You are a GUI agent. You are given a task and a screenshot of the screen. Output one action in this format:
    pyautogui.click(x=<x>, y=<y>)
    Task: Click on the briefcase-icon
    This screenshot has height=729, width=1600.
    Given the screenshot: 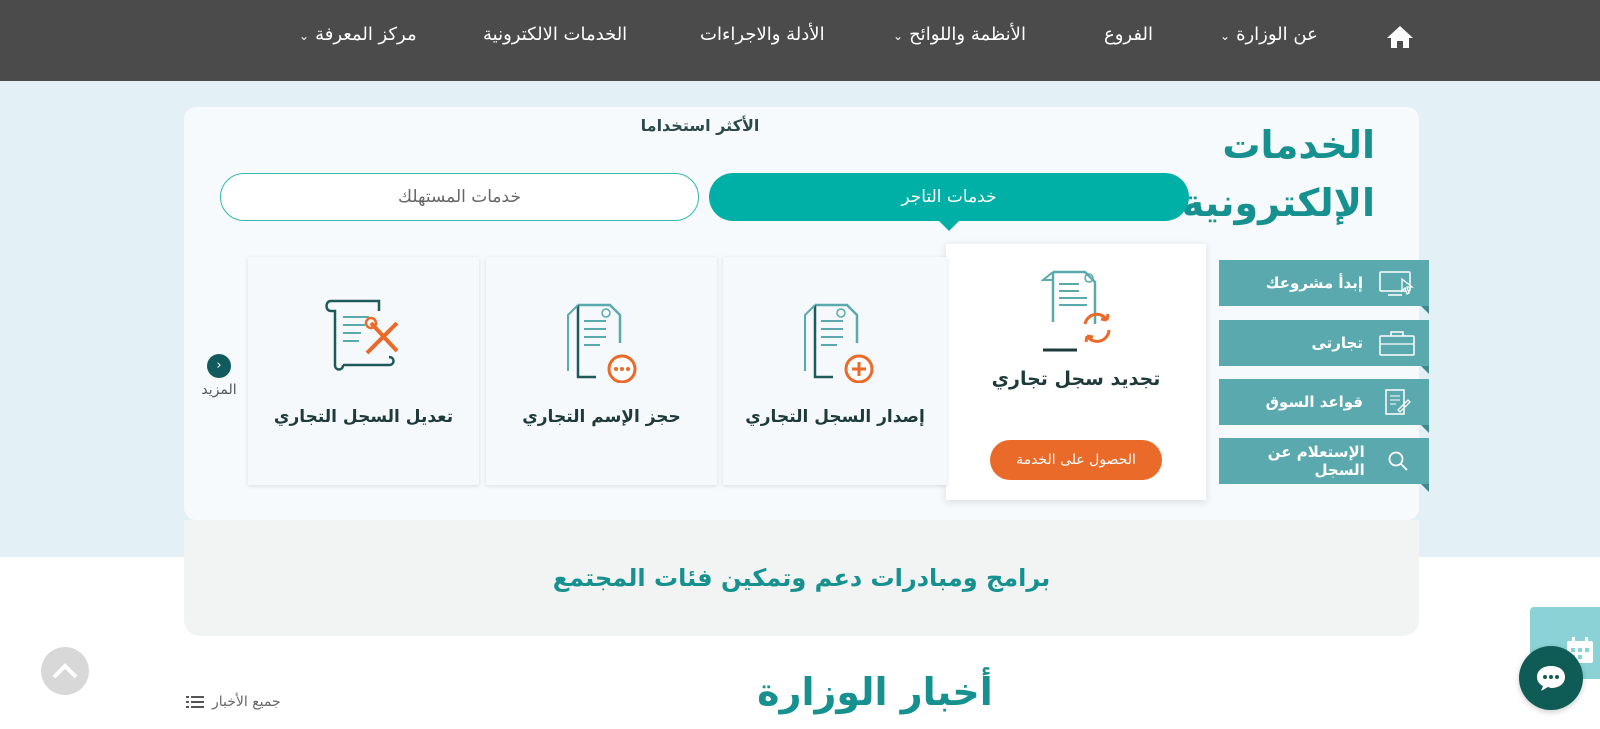 What is the action you would take?
    pyautogui.click(x=1397, y=343)
    